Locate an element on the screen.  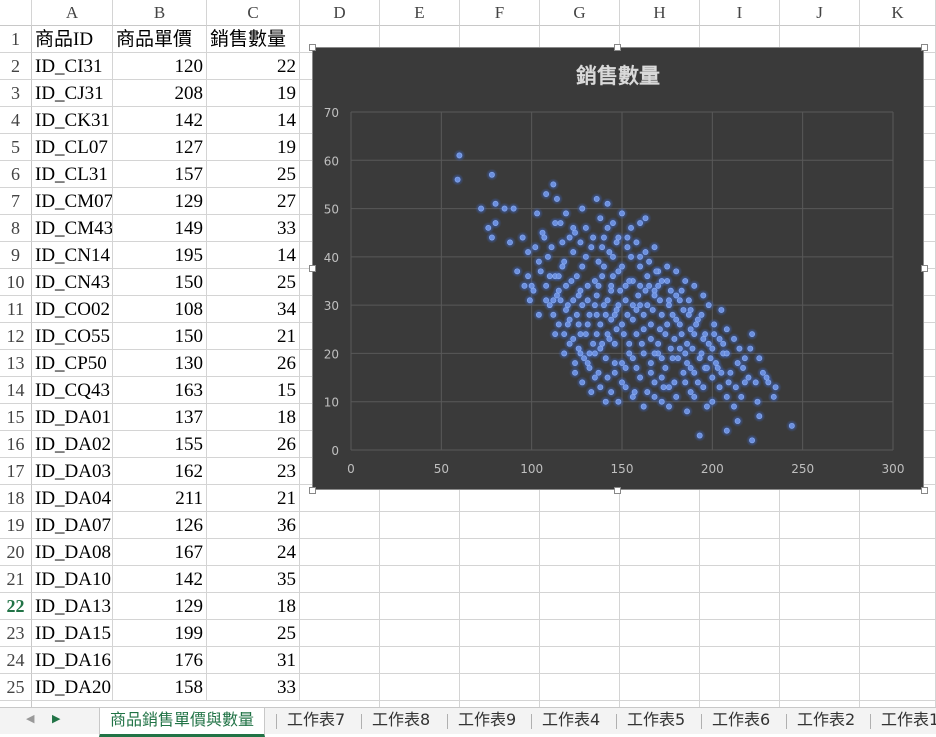
cell-a6: ID_CL31 is located at coordinates (72, 174).